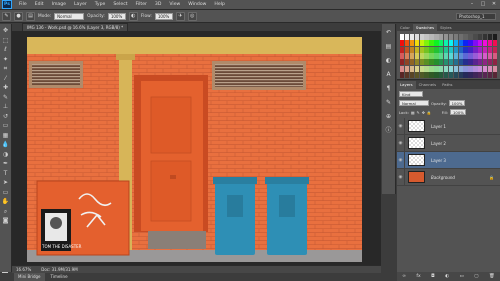 This screenshot has width=500, height=281. I want to click on layer-row-layer-3: ◉ Layer 3, so click(448, 160).